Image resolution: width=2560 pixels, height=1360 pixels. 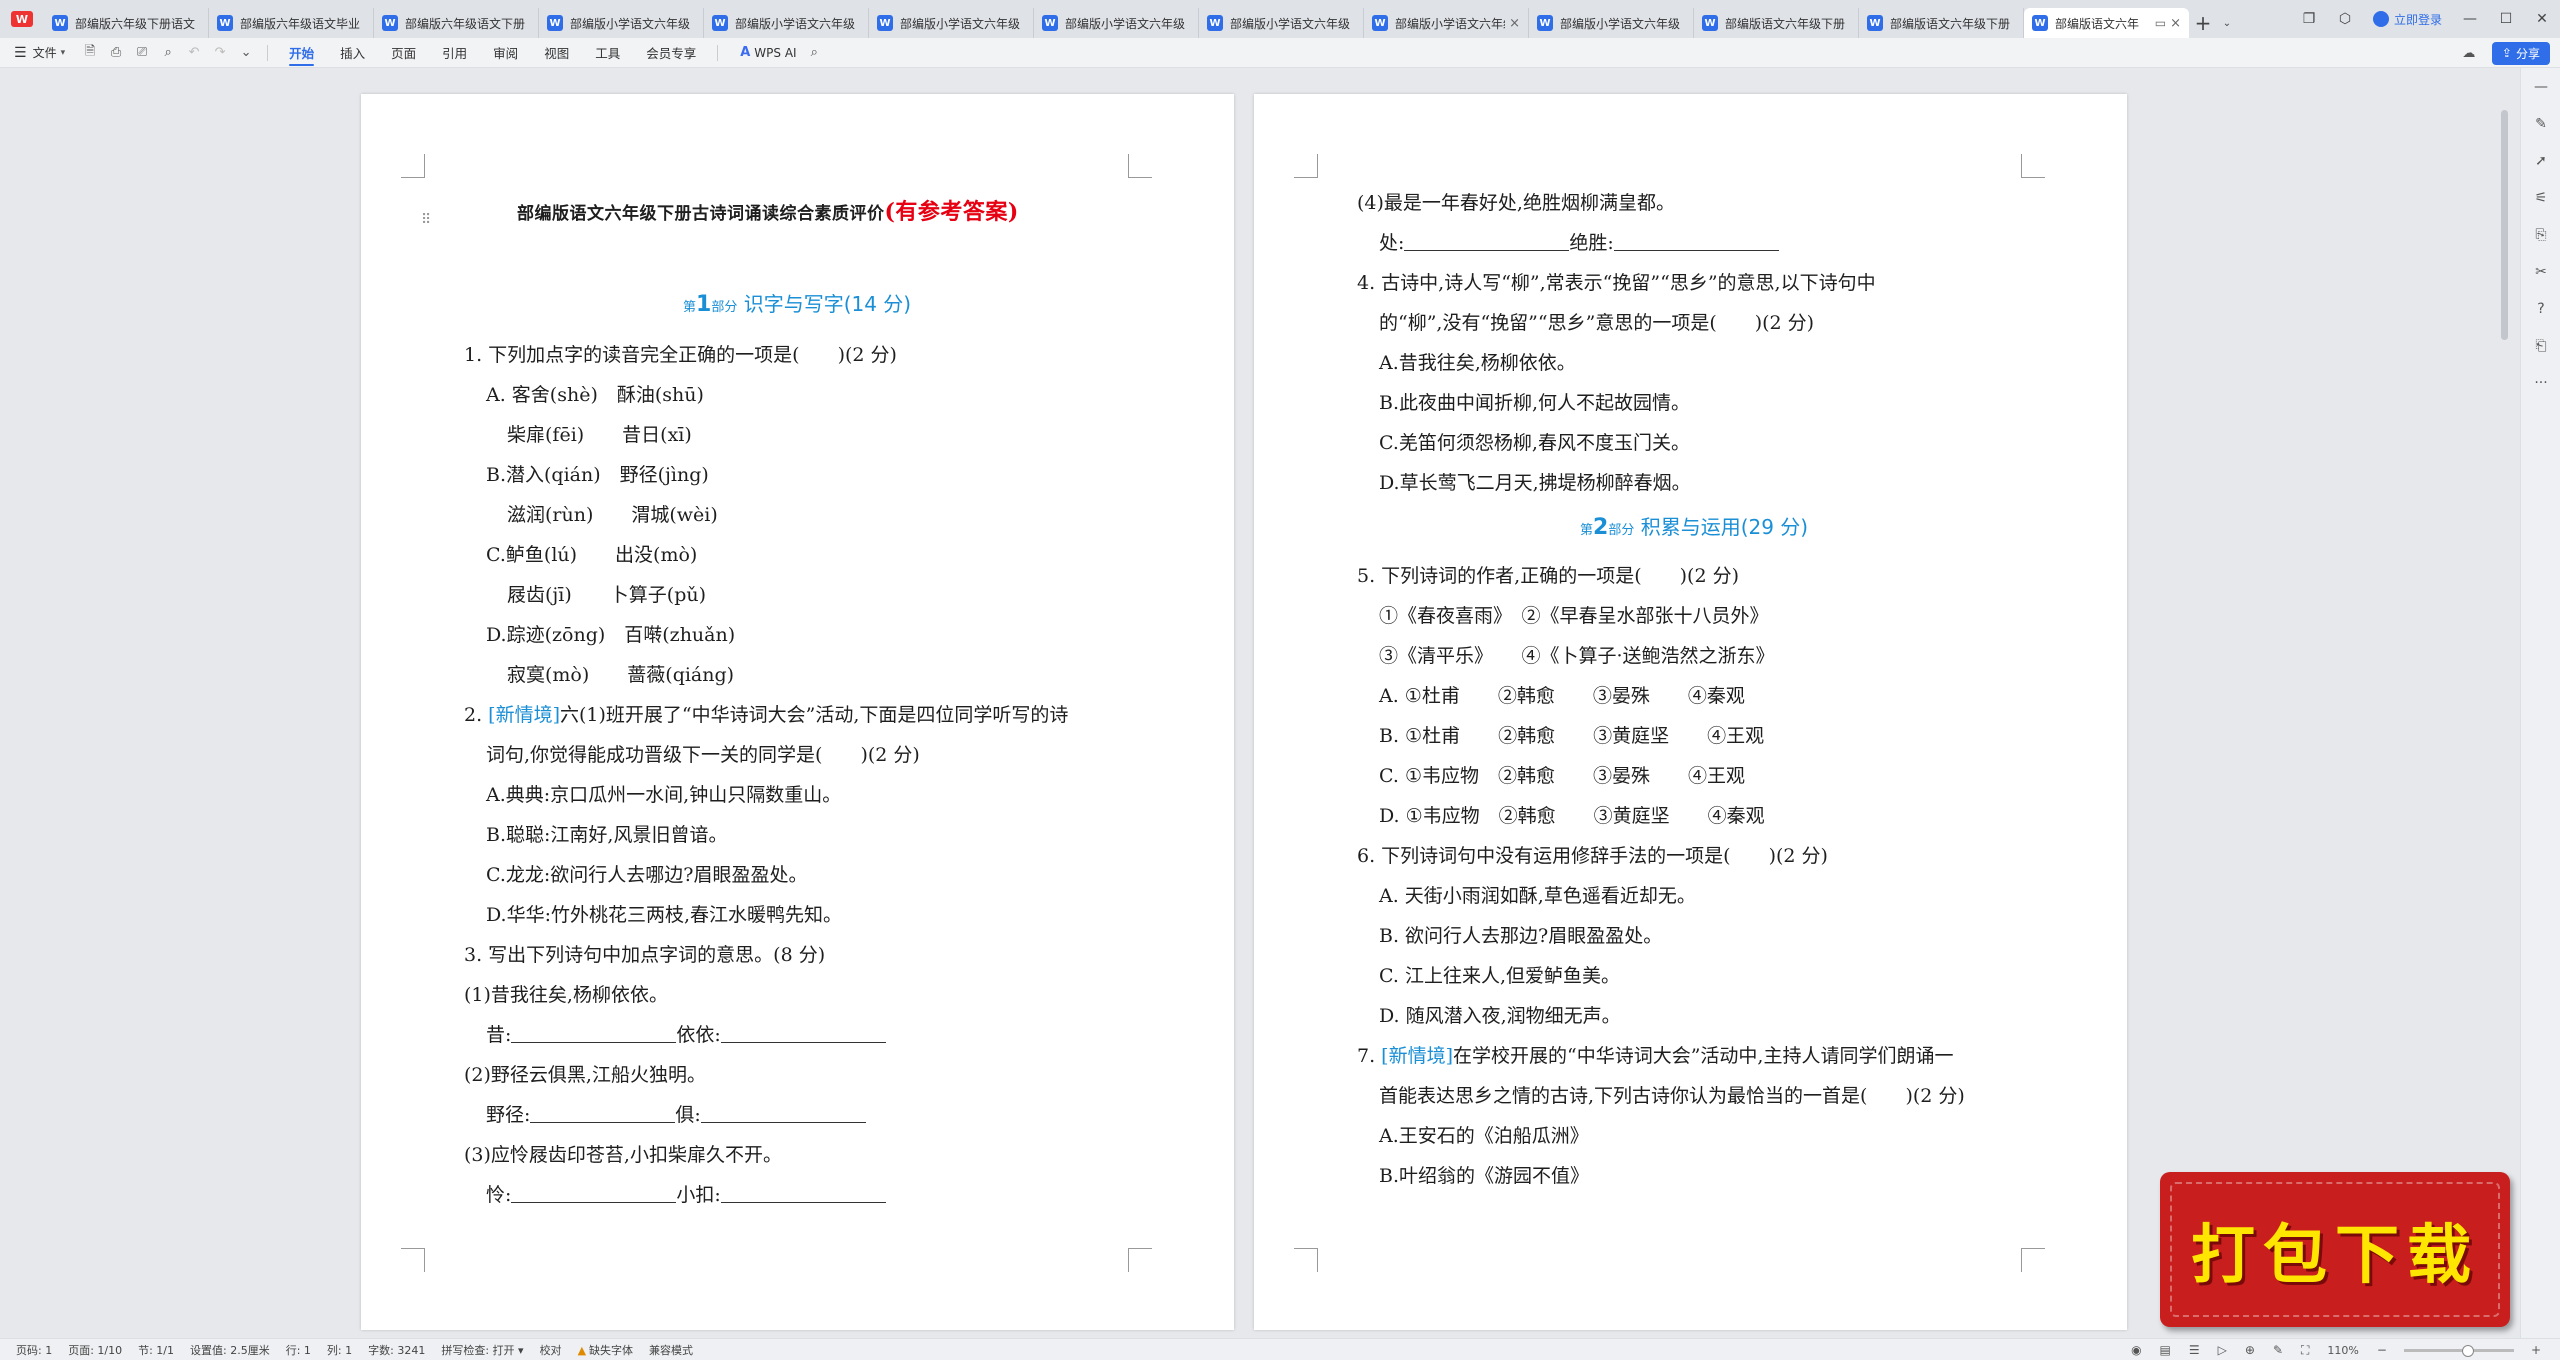 What do you see at coordinates (718, 52) in the screenshot?
I see `divider` at bounding box center [718, 52].